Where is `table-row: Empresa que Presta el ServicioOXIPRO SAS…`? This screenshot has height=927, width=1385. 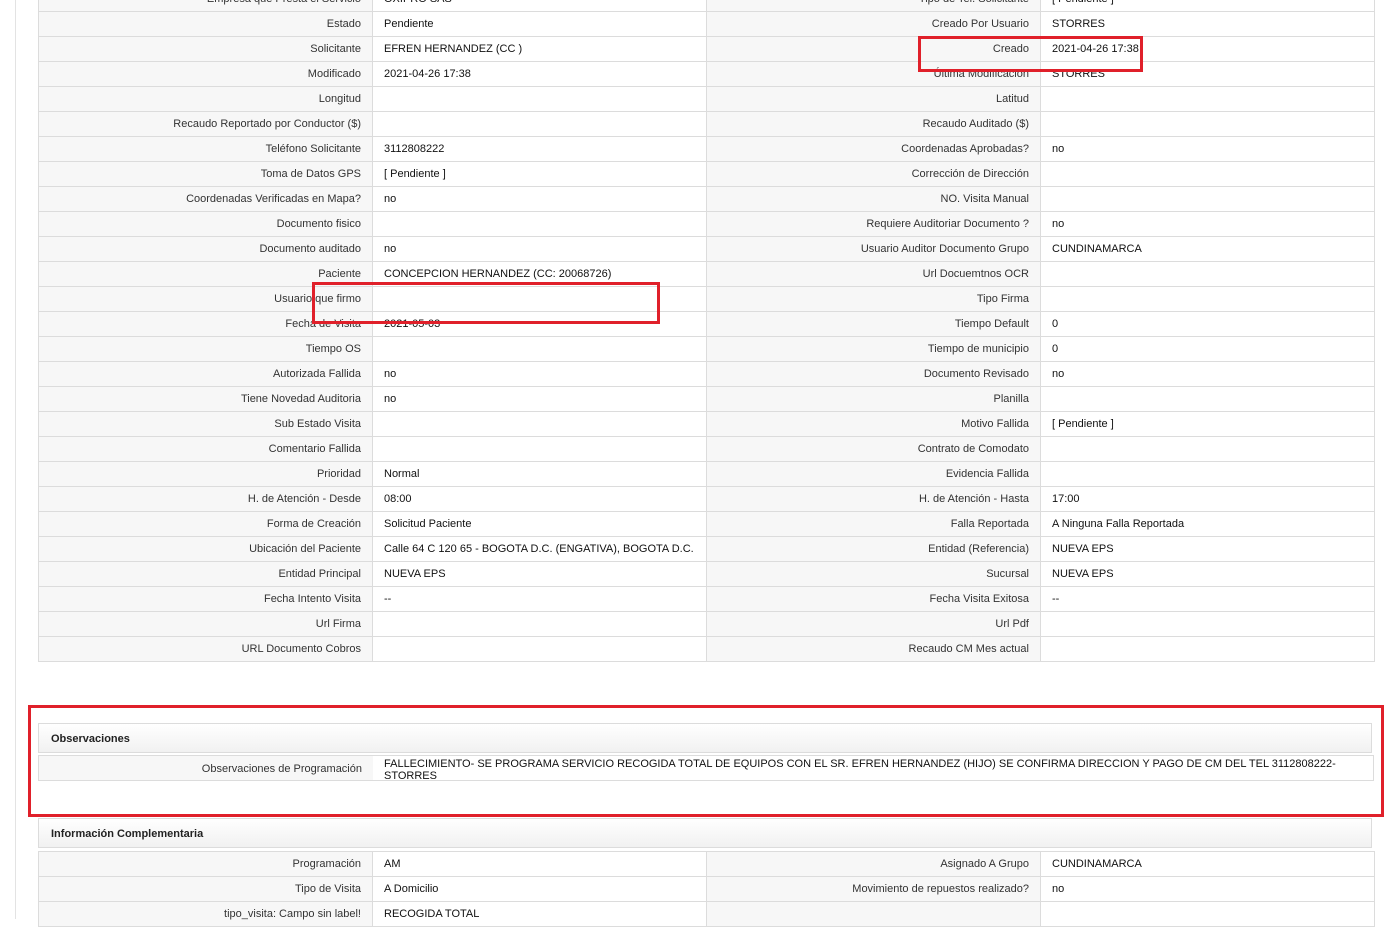 table-row: Empresa que Presta el ServicioOXIPRO SAS… is located at coordinates (706, 6).